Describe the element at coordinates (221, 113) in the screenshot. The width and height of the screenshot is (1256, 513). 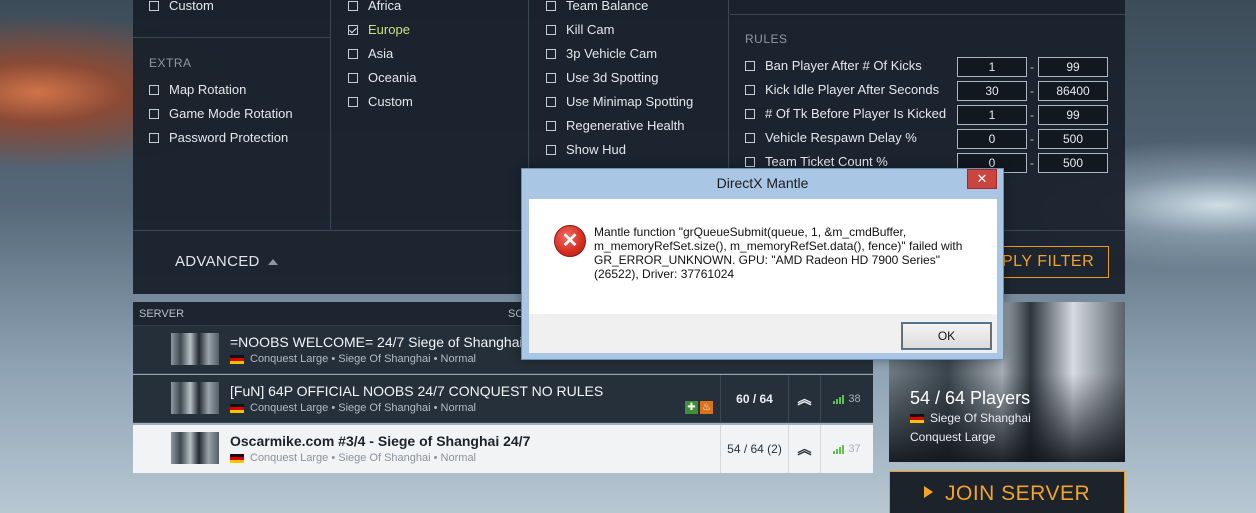
I see `filter-option-game-mode-rotation: Game Mode Rotation` at that location.